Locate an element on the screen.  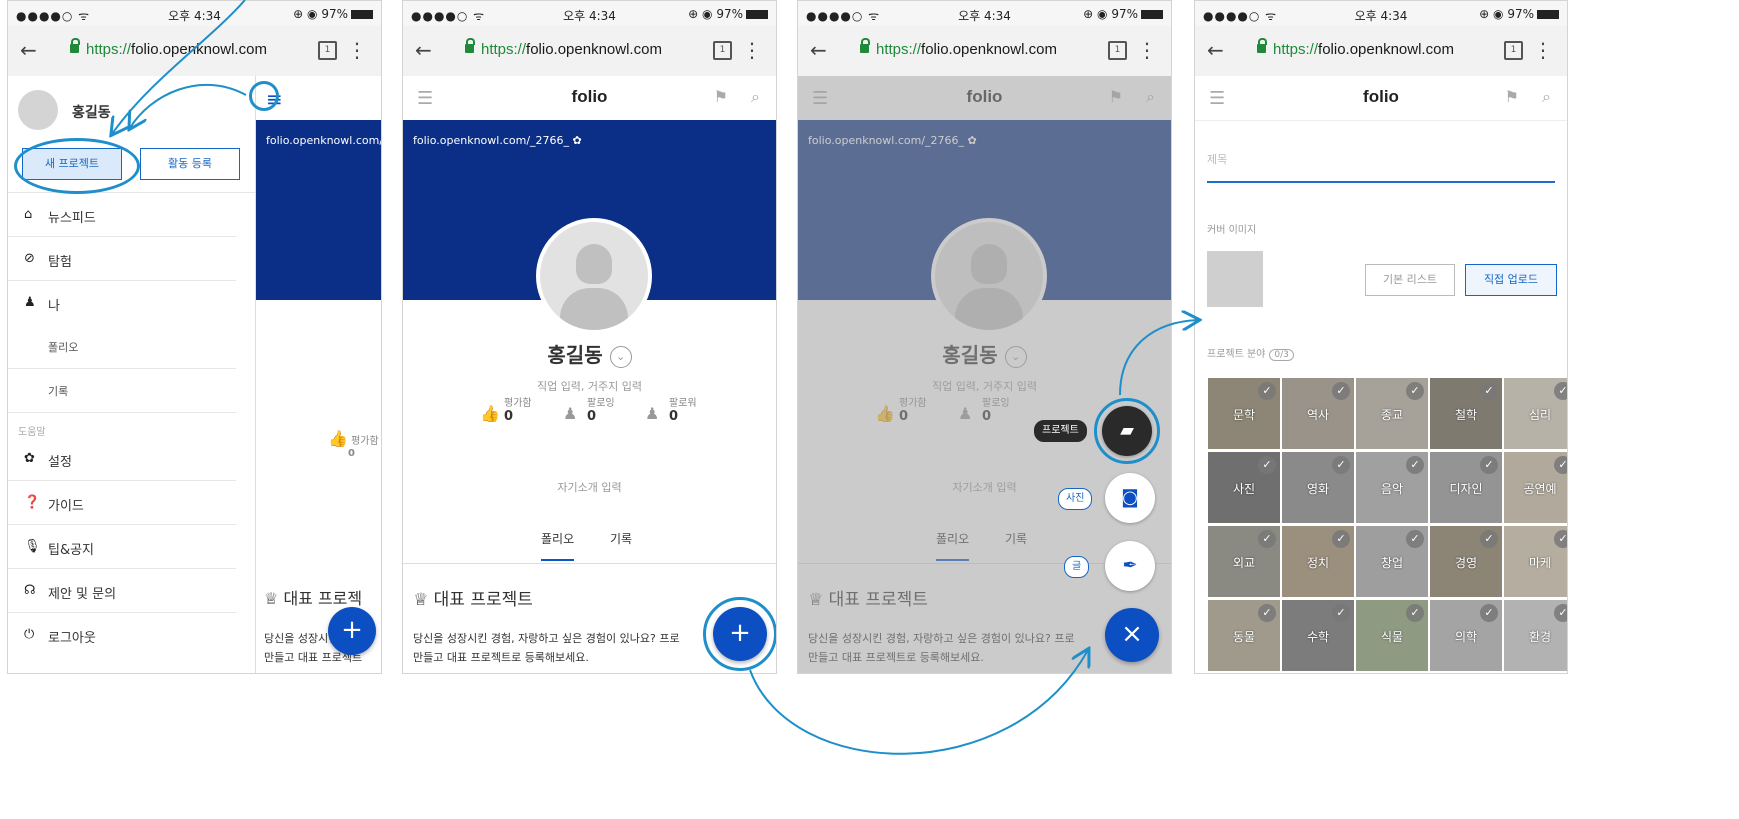
drawer-item-tips: 🎙 팁&공지 is located at coordinates (122, 547).